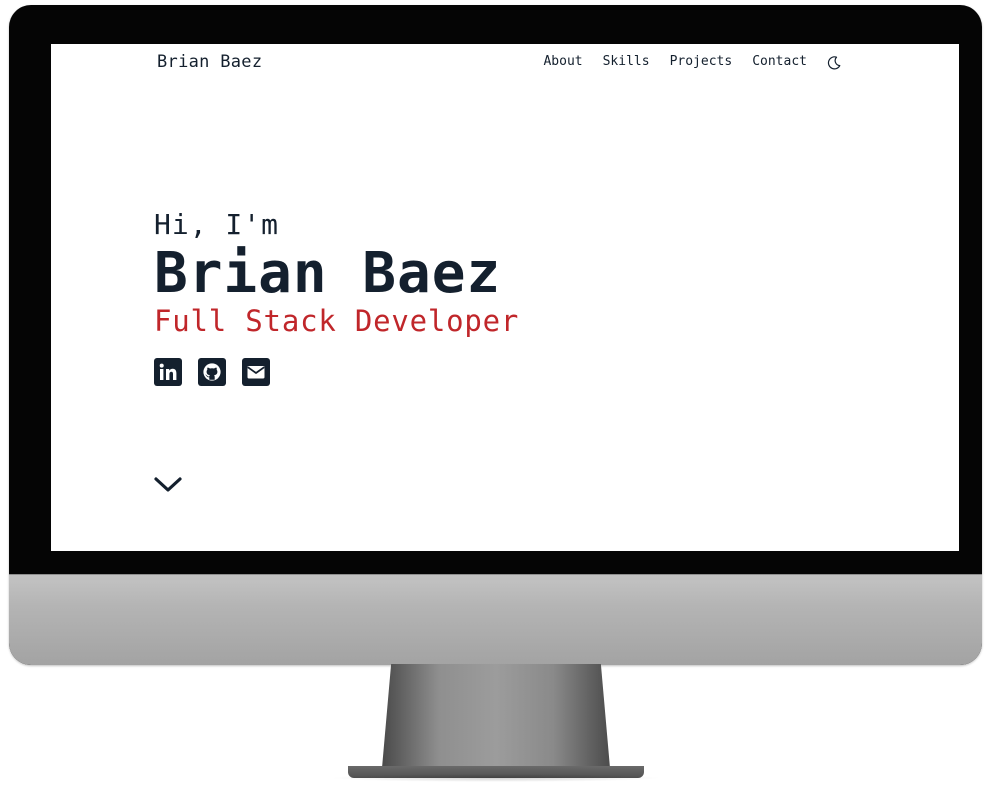 Image resolution: width=992 pixels, height=787 pixels. I want to click on hero-section: Hi, I'm Brian Baez Full Stack Developer, so click(336, 297).